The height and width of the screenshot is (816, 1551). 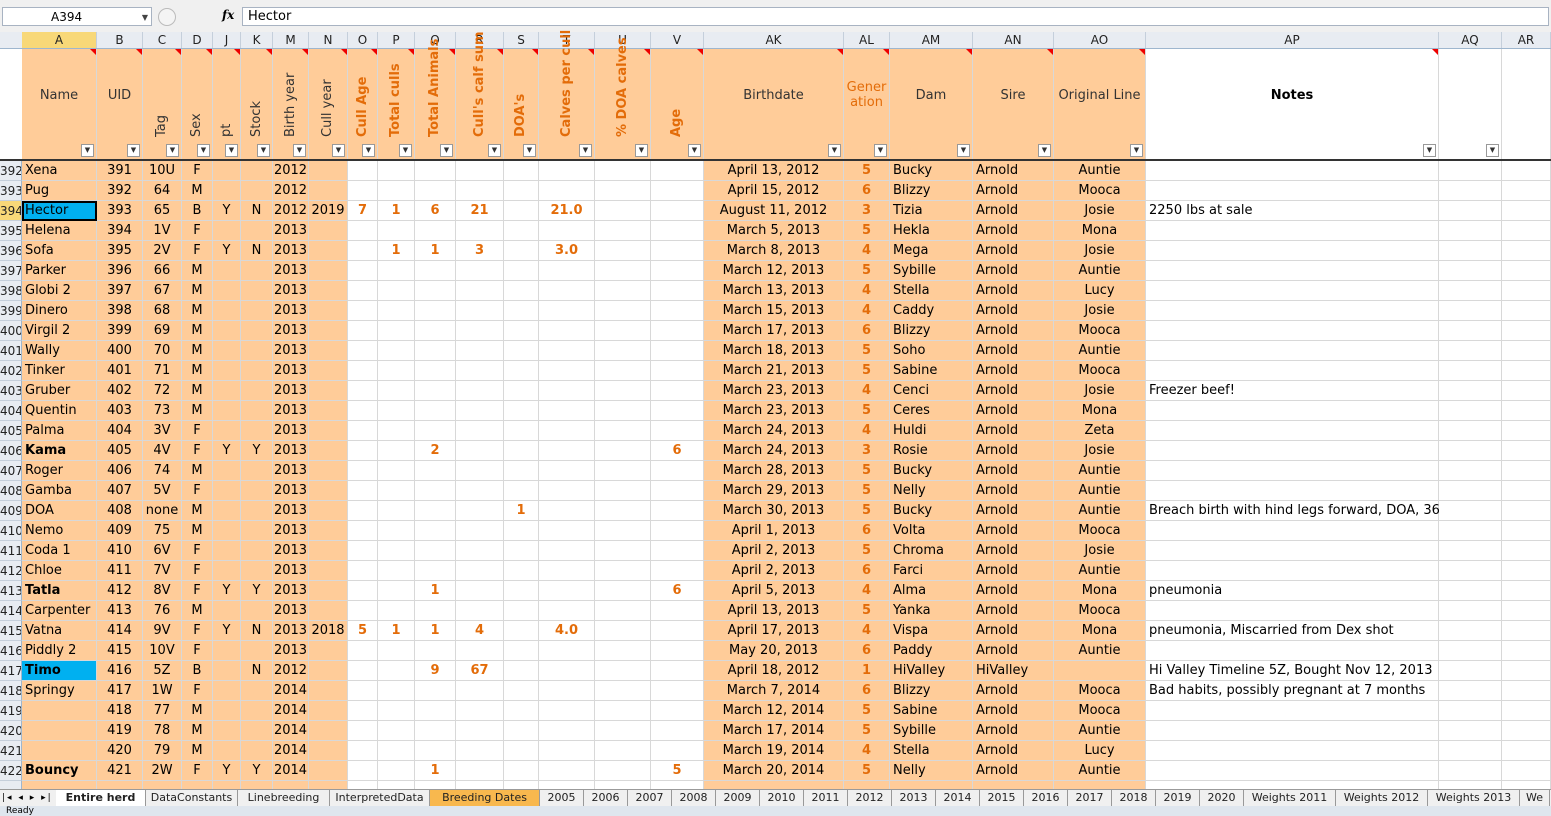 I want to click on cell-al, so click(x=867, y=785).